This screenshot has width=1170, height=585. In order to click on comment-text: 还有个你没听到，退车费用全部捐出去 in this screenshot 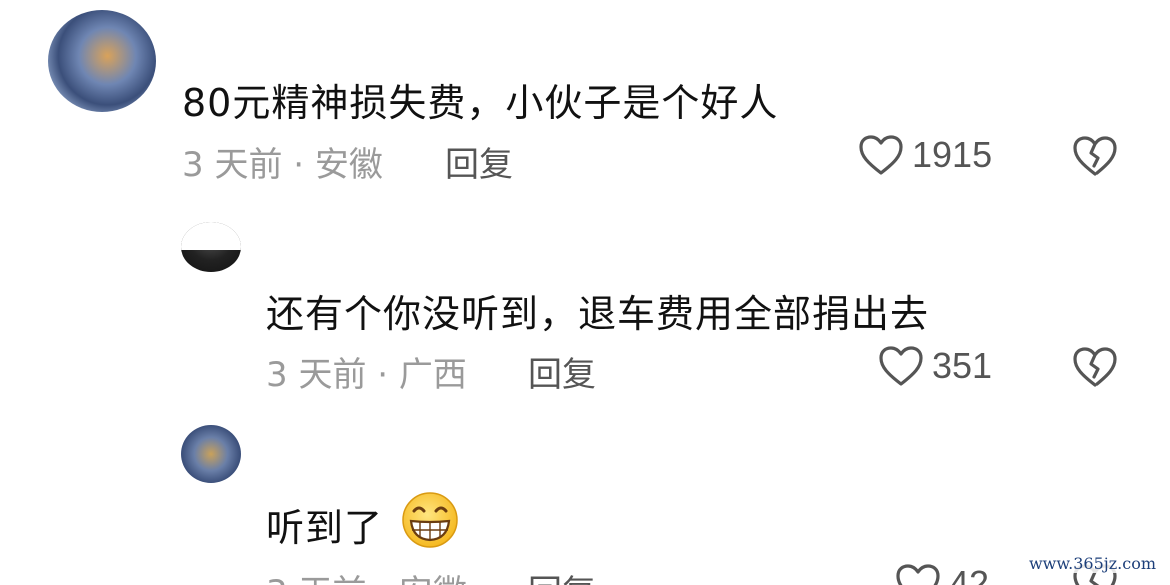, I will do `click(598, 314)`.